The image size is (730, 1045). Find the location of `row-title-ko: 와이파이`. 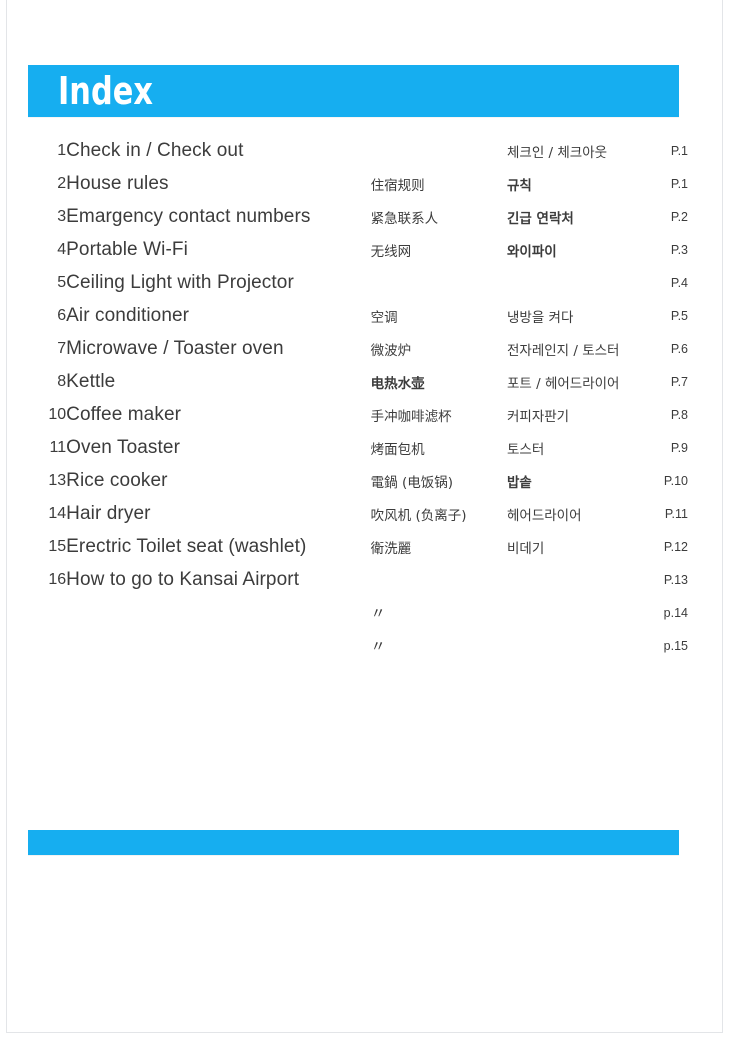

row-title-ko: 와이파이 is located at coordinates (531, 251).